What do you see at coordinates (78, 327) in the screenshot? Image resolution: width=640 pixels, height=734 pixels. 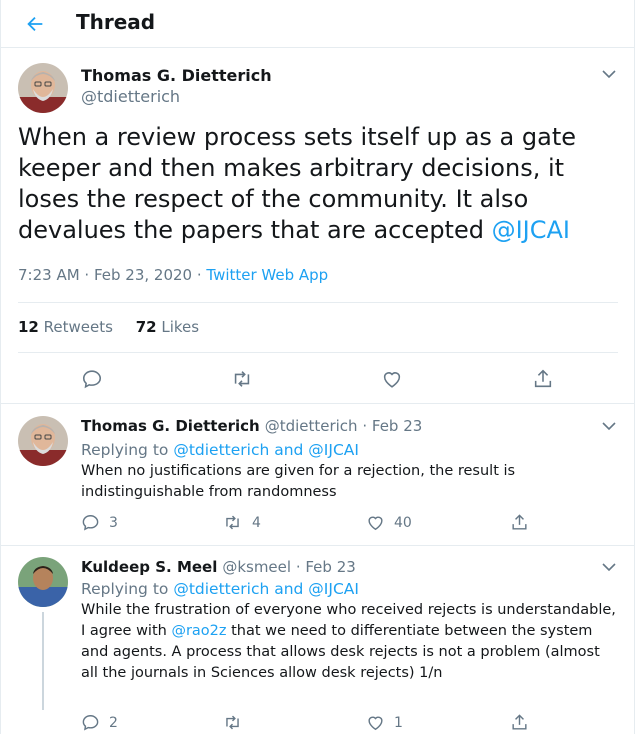 I see `retweets-label: Retweets` at bounding box center [78, 327].